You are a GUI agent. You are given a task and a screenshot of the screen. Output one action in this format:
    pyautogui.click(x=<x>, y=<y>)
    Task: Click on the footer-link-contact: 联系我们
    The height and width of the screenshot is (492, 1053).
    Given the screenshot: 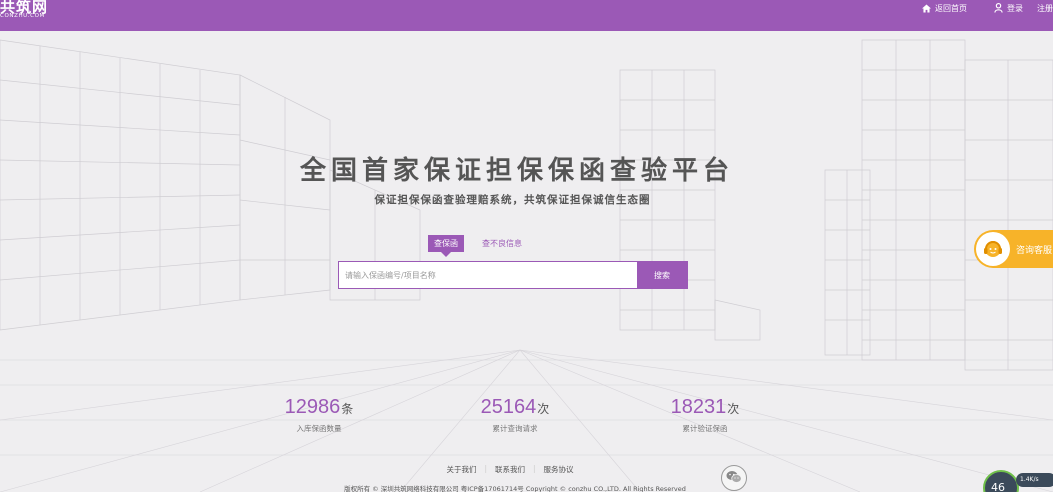 What is the action you would take?
    pyautogui.click(x=510, y=469)
    